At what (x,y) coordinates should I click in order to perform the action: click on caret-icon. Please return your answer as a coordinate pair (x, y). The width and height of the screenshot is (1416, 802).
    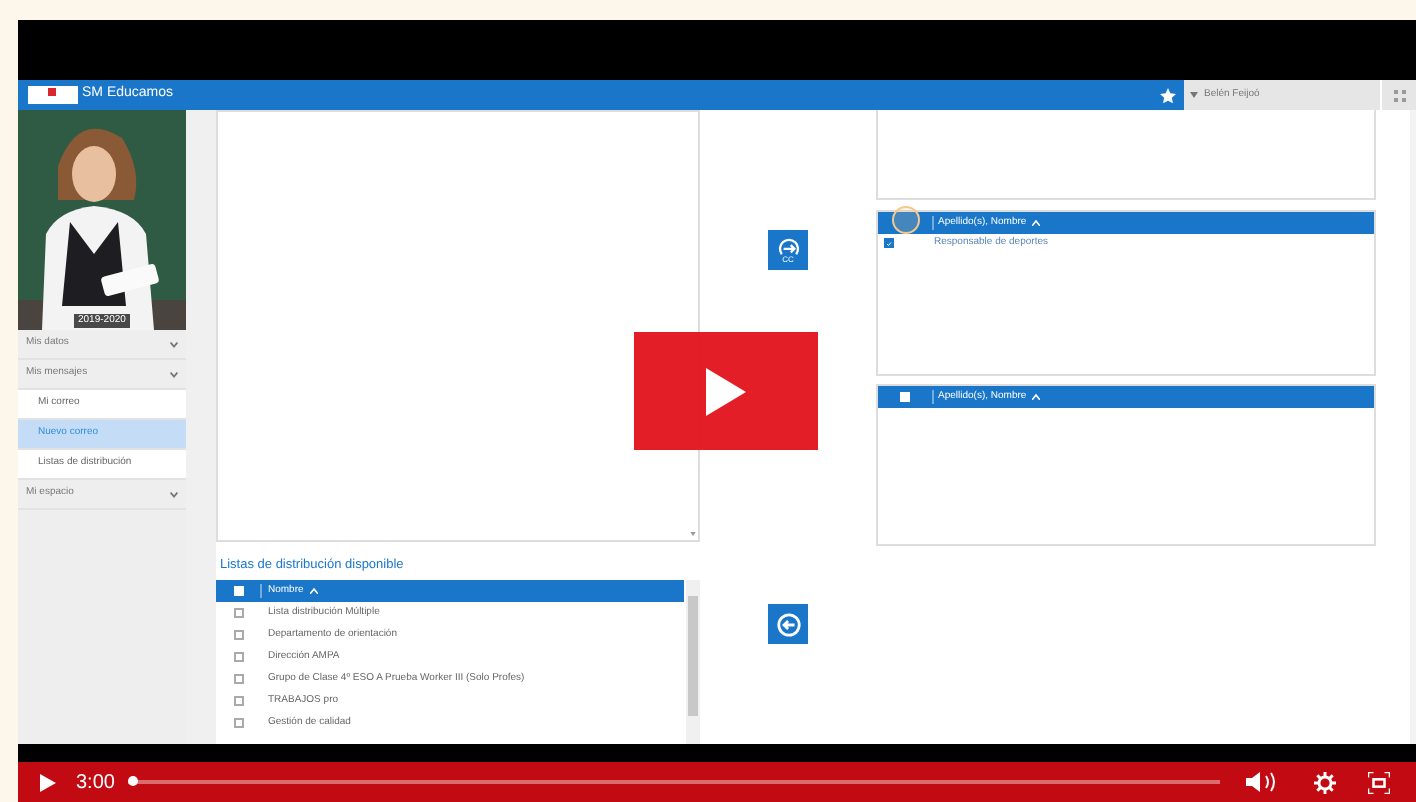
    Looking at the image, I should click on (1194, 95).